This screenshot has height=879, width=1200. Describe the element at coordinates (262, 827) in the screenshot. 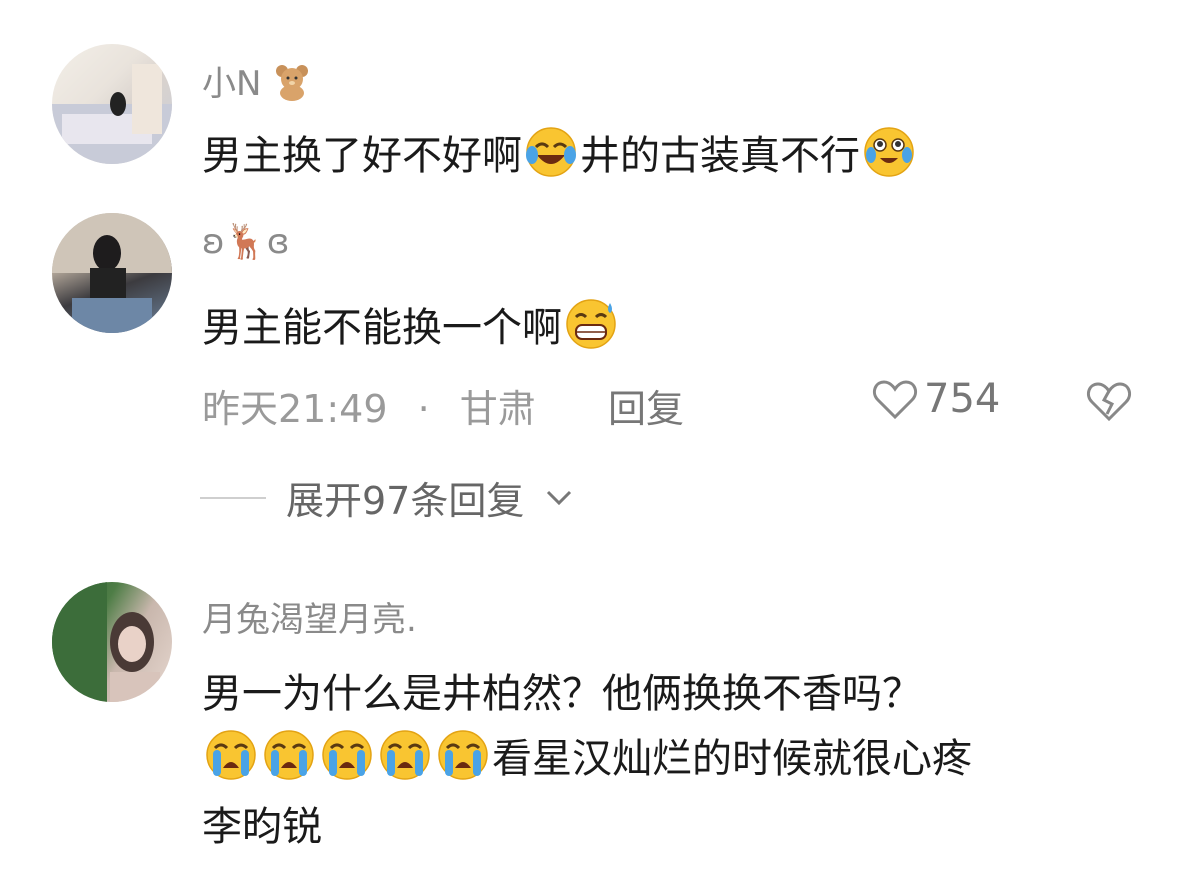

I see `comment-text: 李昀锐` at that location.